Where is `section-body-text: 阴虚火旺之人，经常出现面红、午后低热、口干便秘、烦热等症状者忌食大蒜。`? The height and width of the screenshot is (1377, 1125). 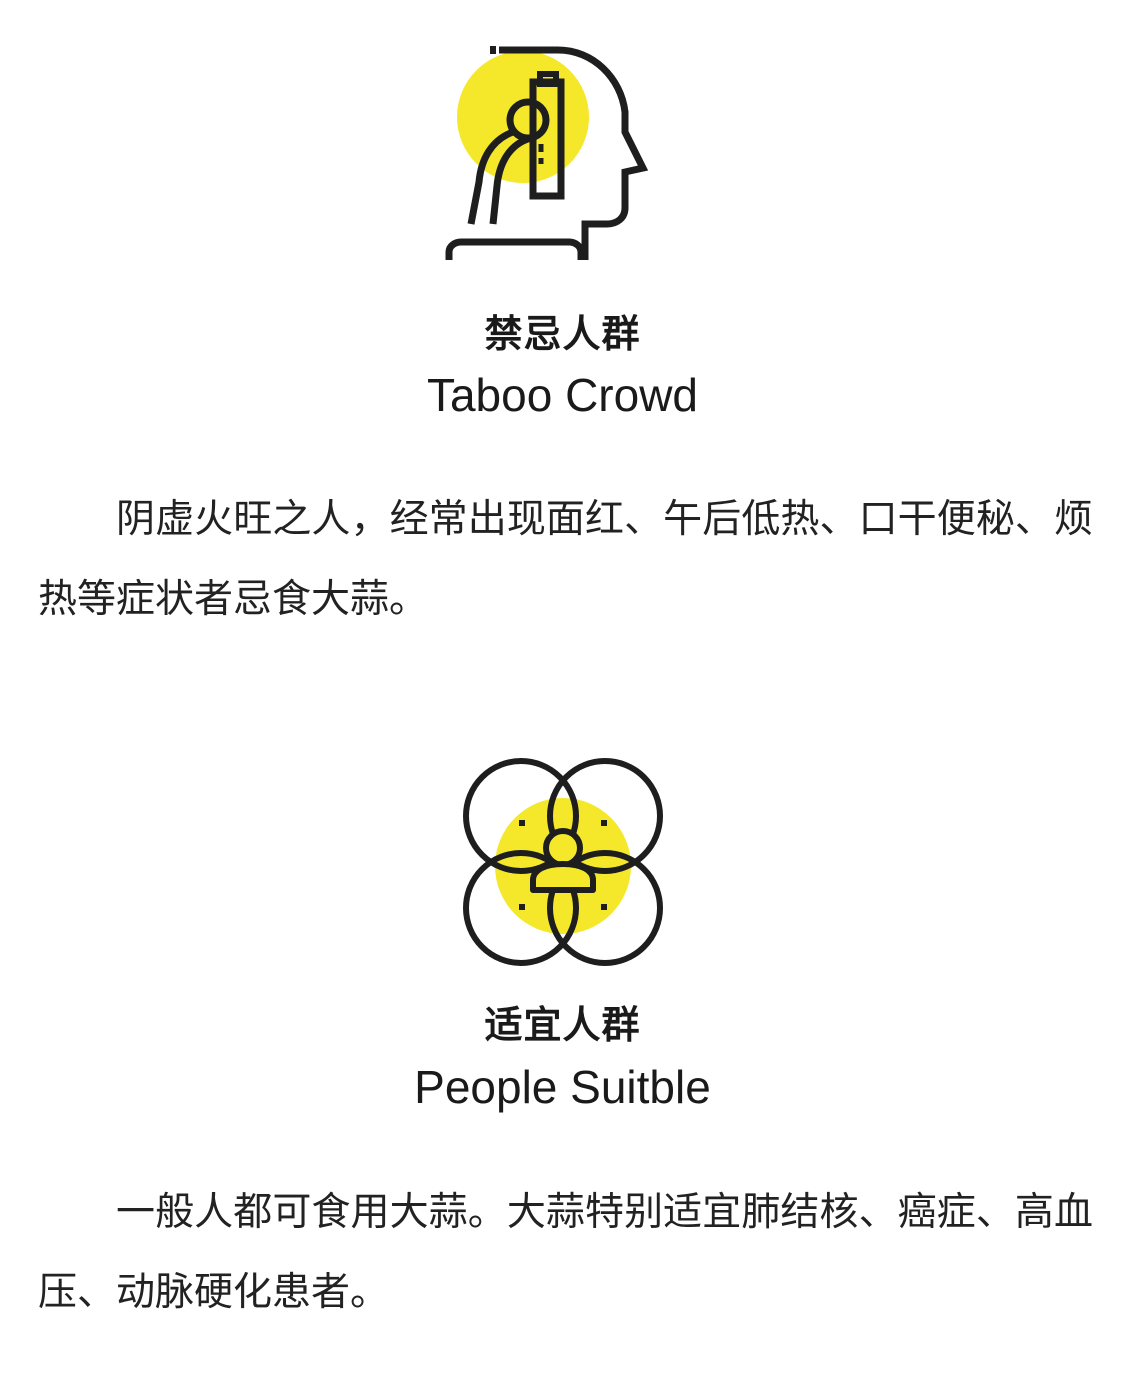 section-body-text: 阴虚火旺之人，经常出现面红、午后低热、口干便秘、烦热等症状者忌食大蒜。 is located at coordinates (565, 559).